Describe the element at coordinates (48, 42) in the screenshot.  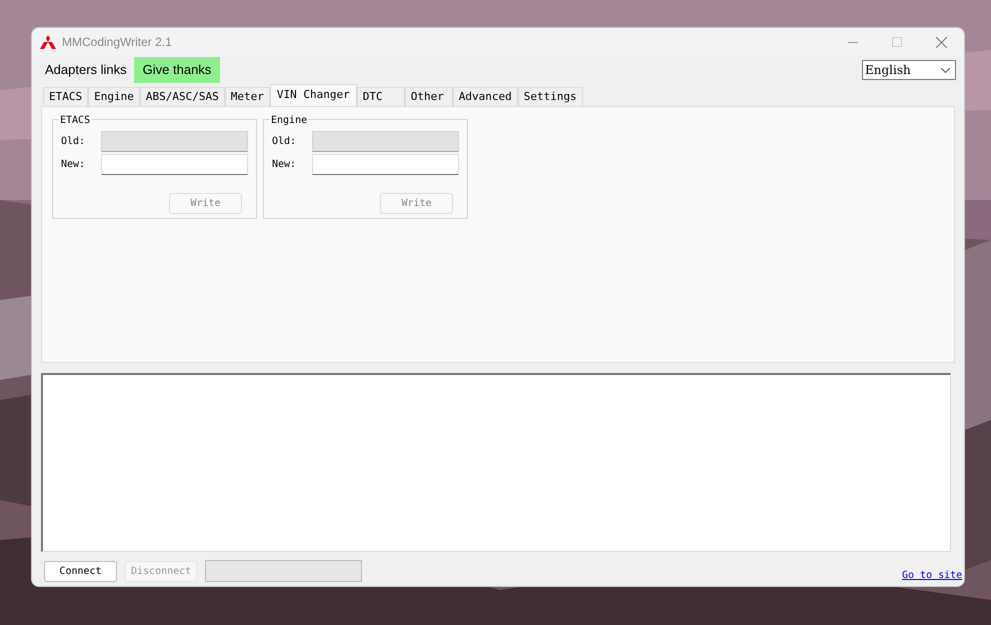
I see `logo-icon` at that location.